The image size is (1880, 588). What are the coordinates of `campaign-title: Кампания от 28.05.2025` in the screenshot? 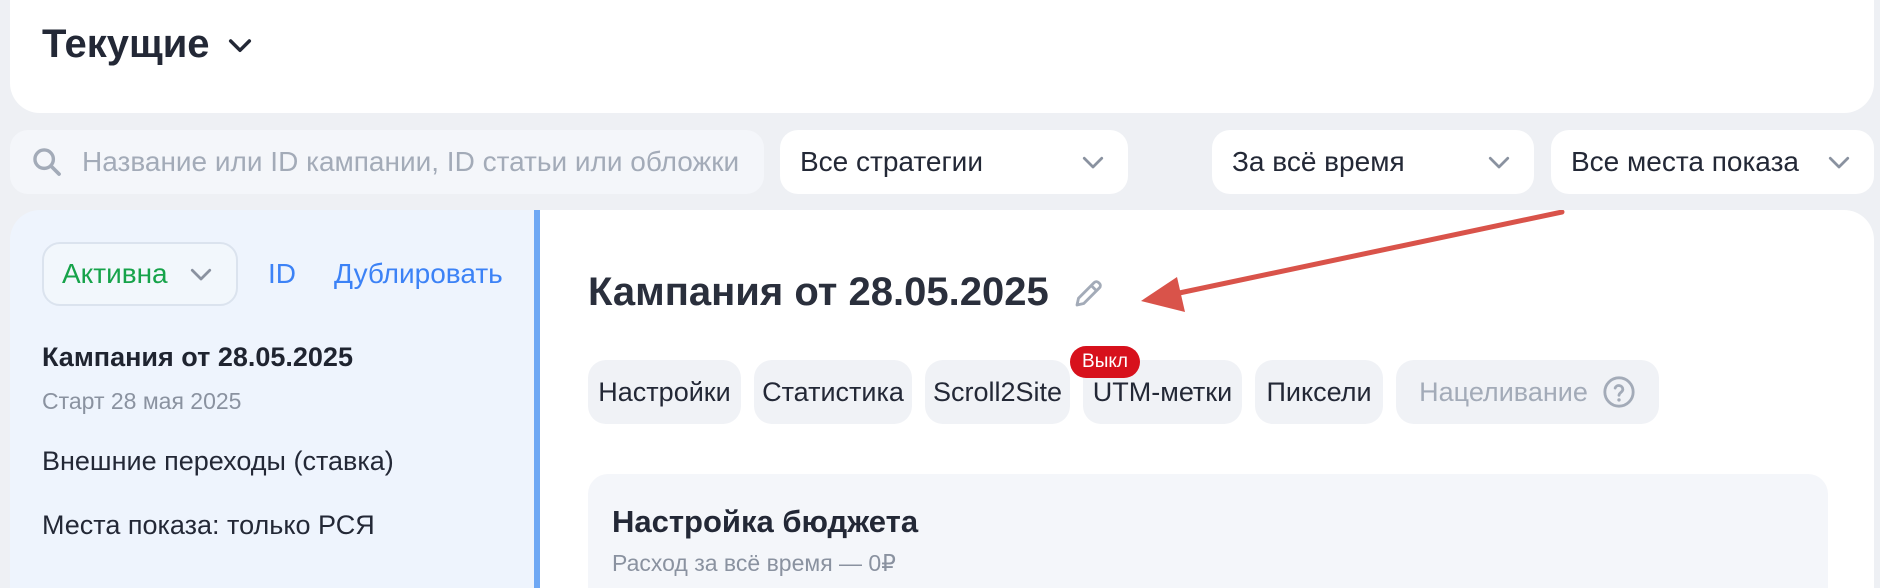 It's located at (847, 292).